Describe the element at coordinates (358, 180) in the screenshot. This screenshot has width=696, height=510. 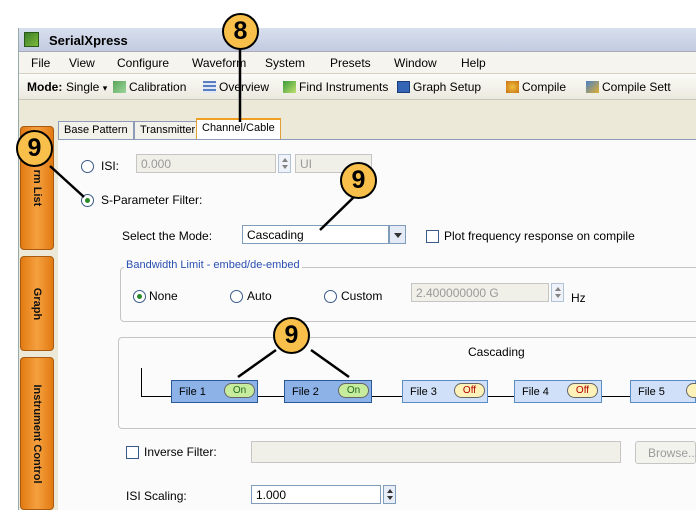
I see `callout-9-mode: 9` at that location.